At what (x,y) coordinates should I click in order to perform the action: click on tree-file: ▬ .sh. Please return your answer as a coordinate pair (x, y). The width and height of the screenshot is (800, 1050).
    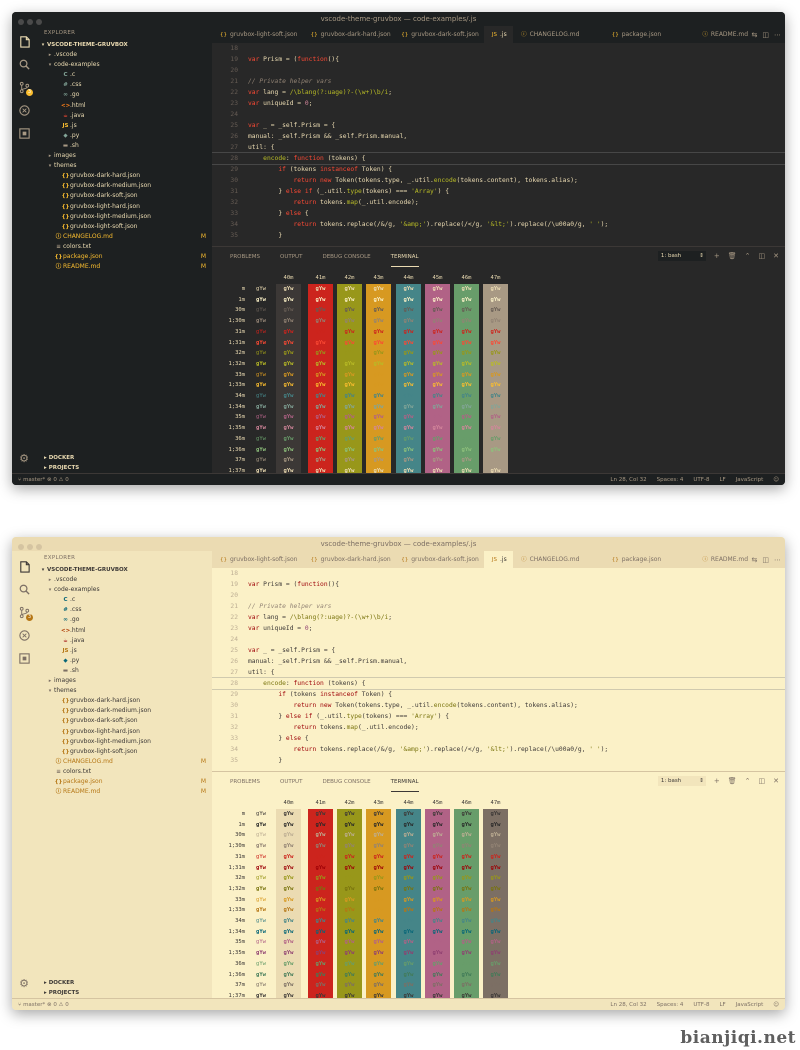
    Looking at the image, I should click on (124, 671).